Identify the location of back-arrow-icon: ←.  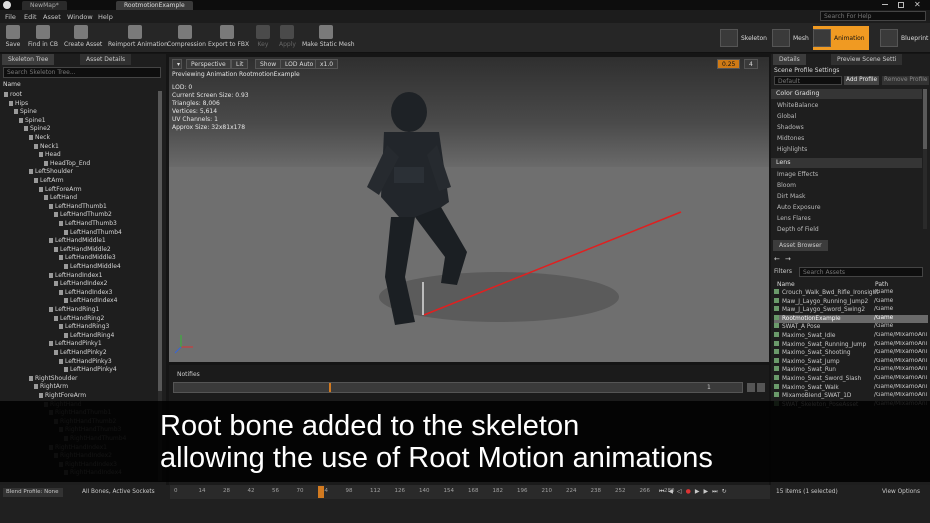
(777, 259).